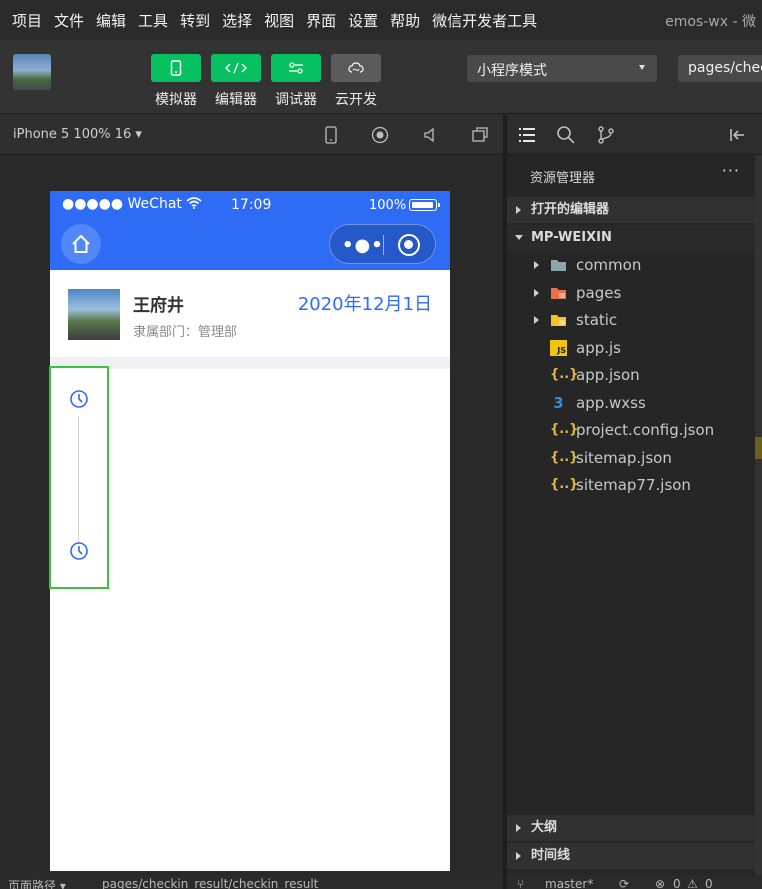  What do you see at coordinates (631, 320) in the screenshot?
I see `tree-item-static: static` at bounding box center [631, 320].